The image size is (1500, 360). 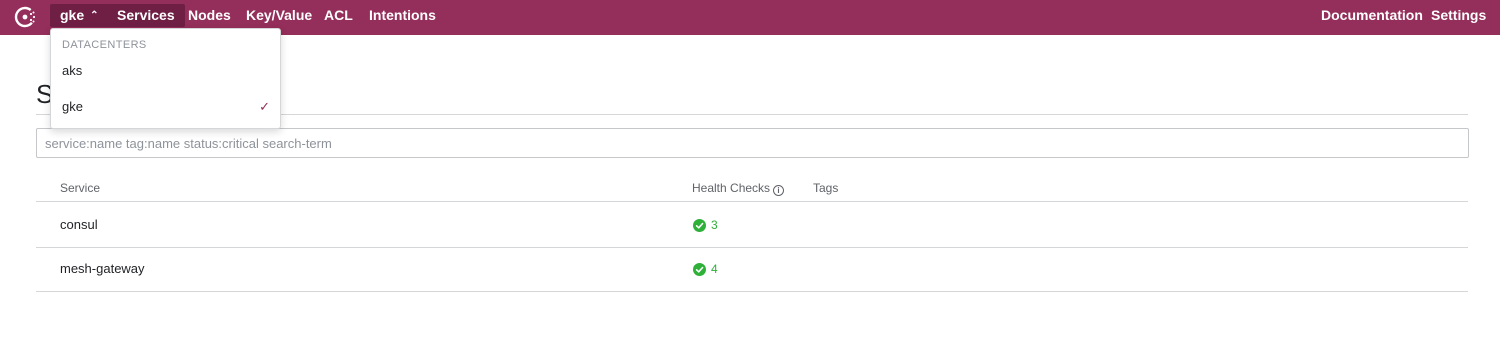 I want to click on datacenter-selector-button: gke ⌃, so click(x=79, y=15).